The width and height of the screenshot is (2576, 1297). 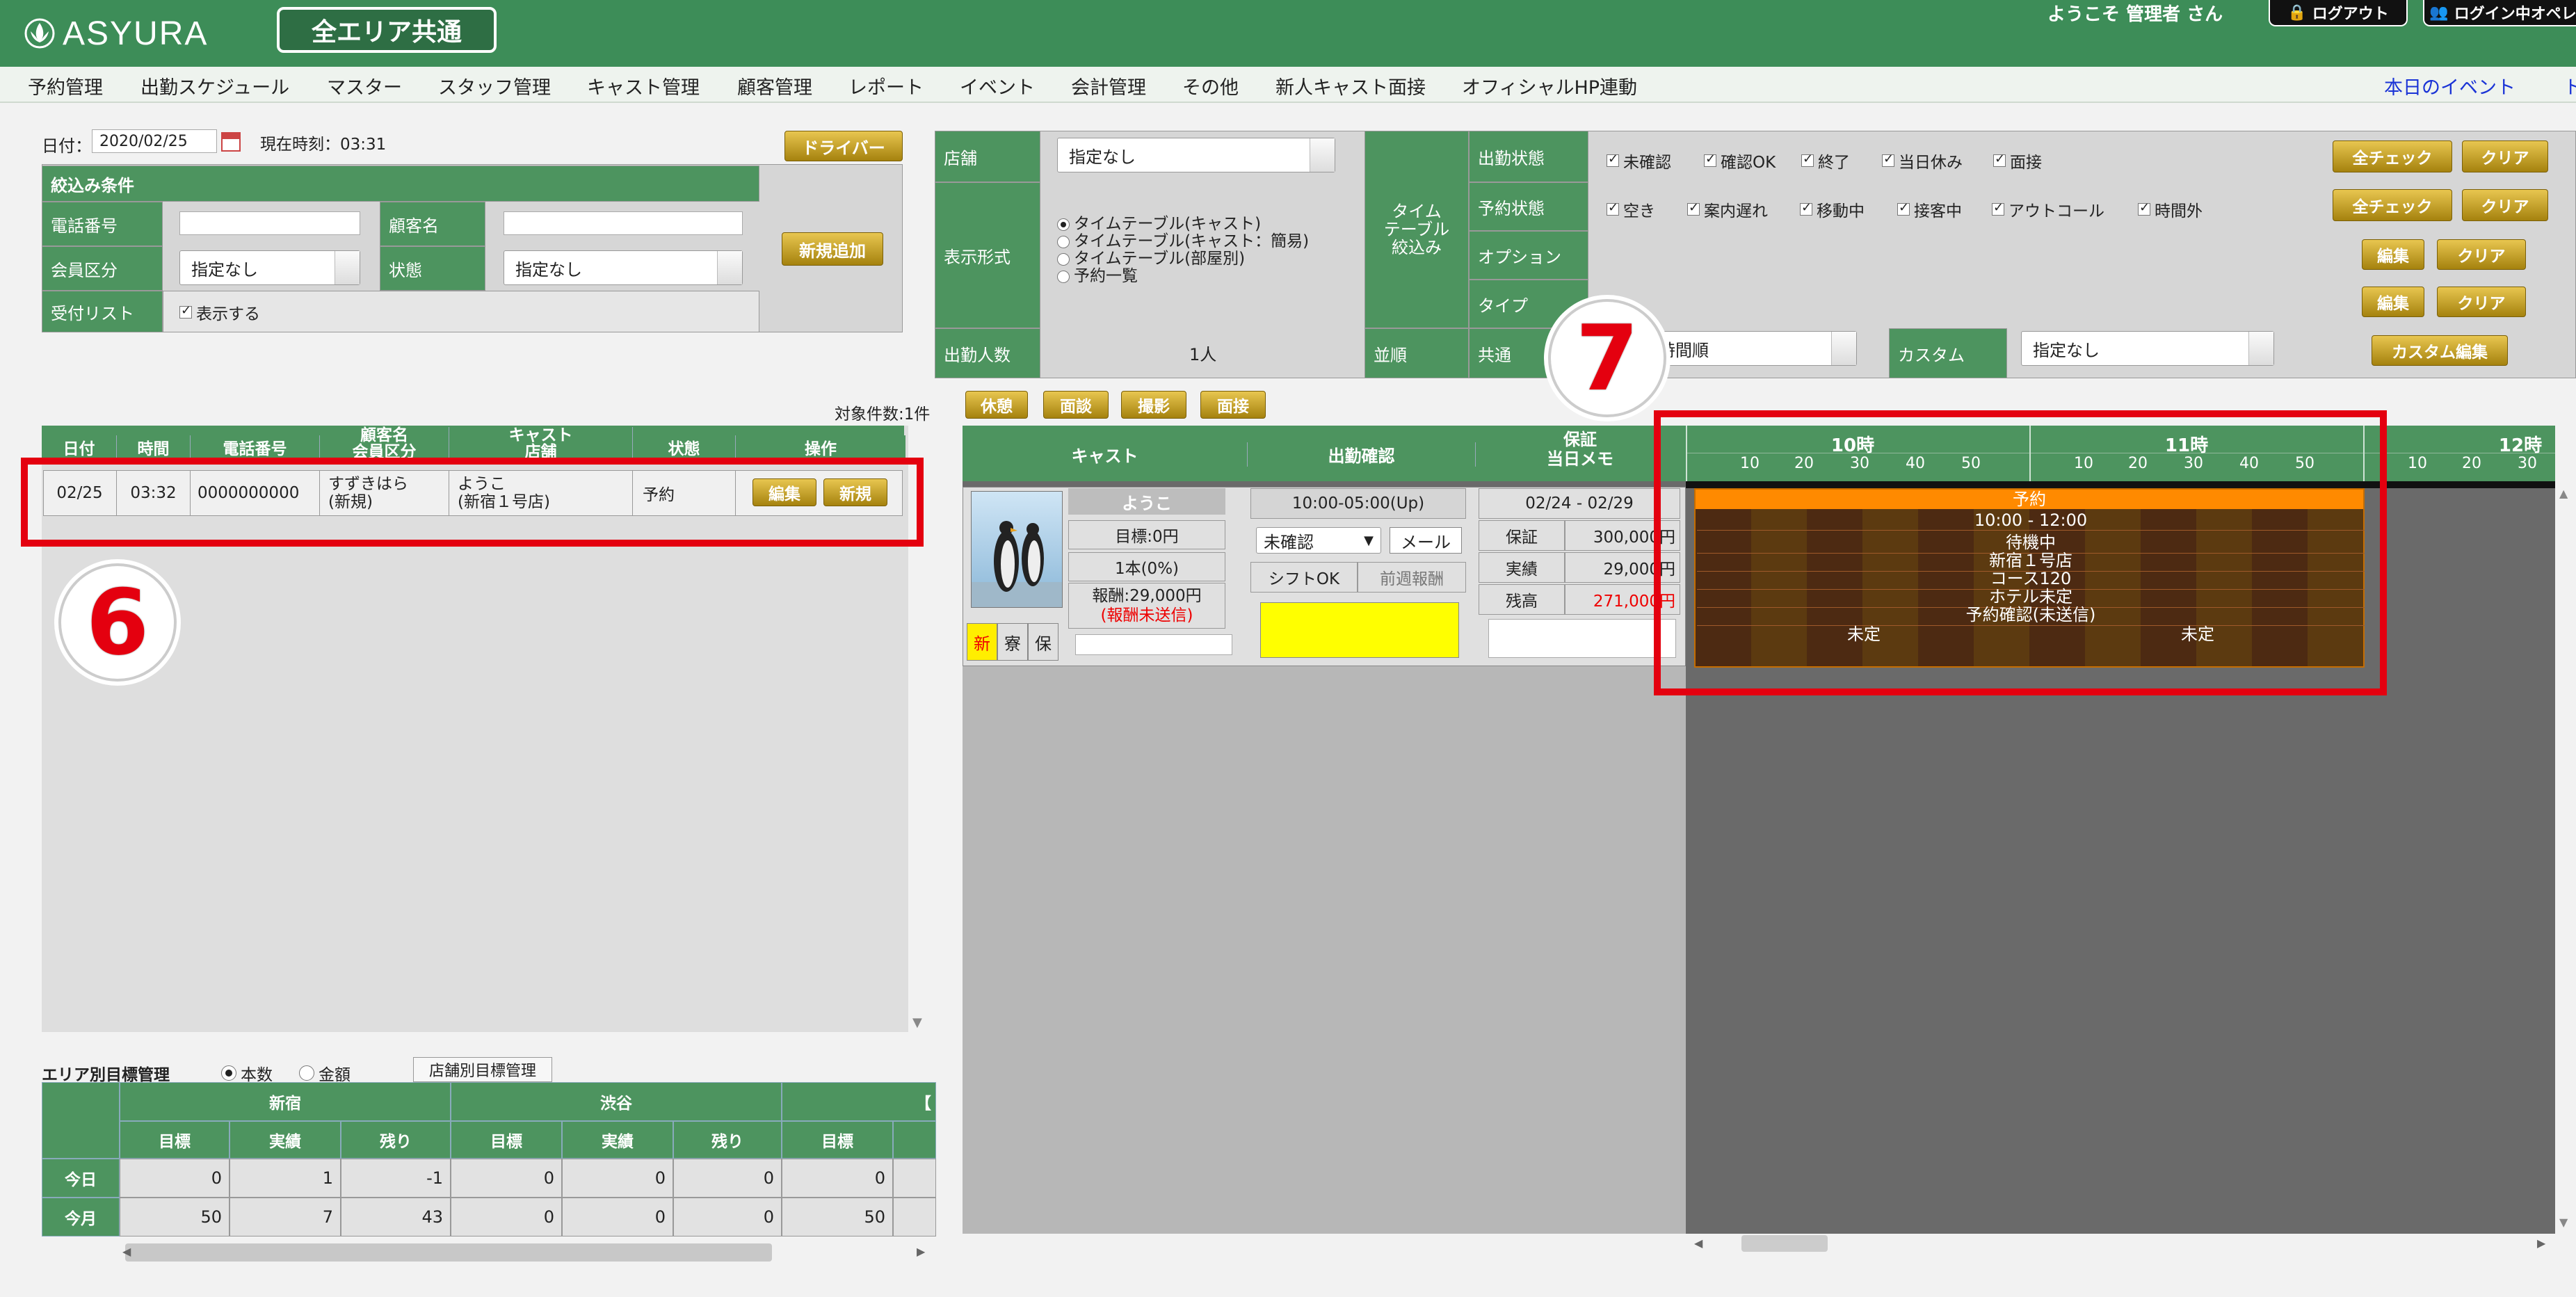 I want to click on tt-scroll-up-icon: ▲, so click(x=2563, y=494).